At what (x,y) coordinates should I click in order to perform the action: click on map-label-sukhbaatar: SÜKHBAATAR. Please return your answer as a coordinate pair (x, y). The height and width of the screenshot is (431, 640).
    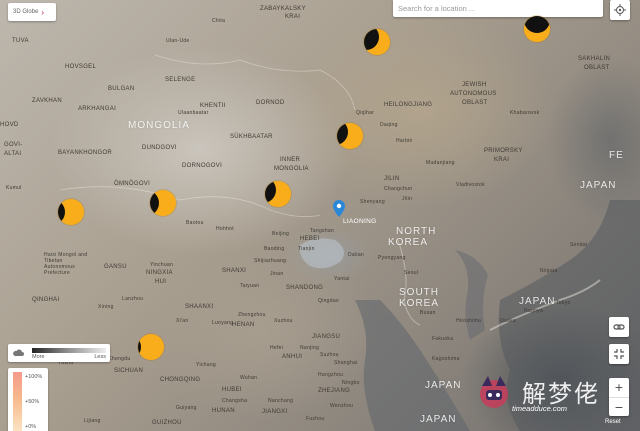
    Looking at the image, I should click on (251, 137).